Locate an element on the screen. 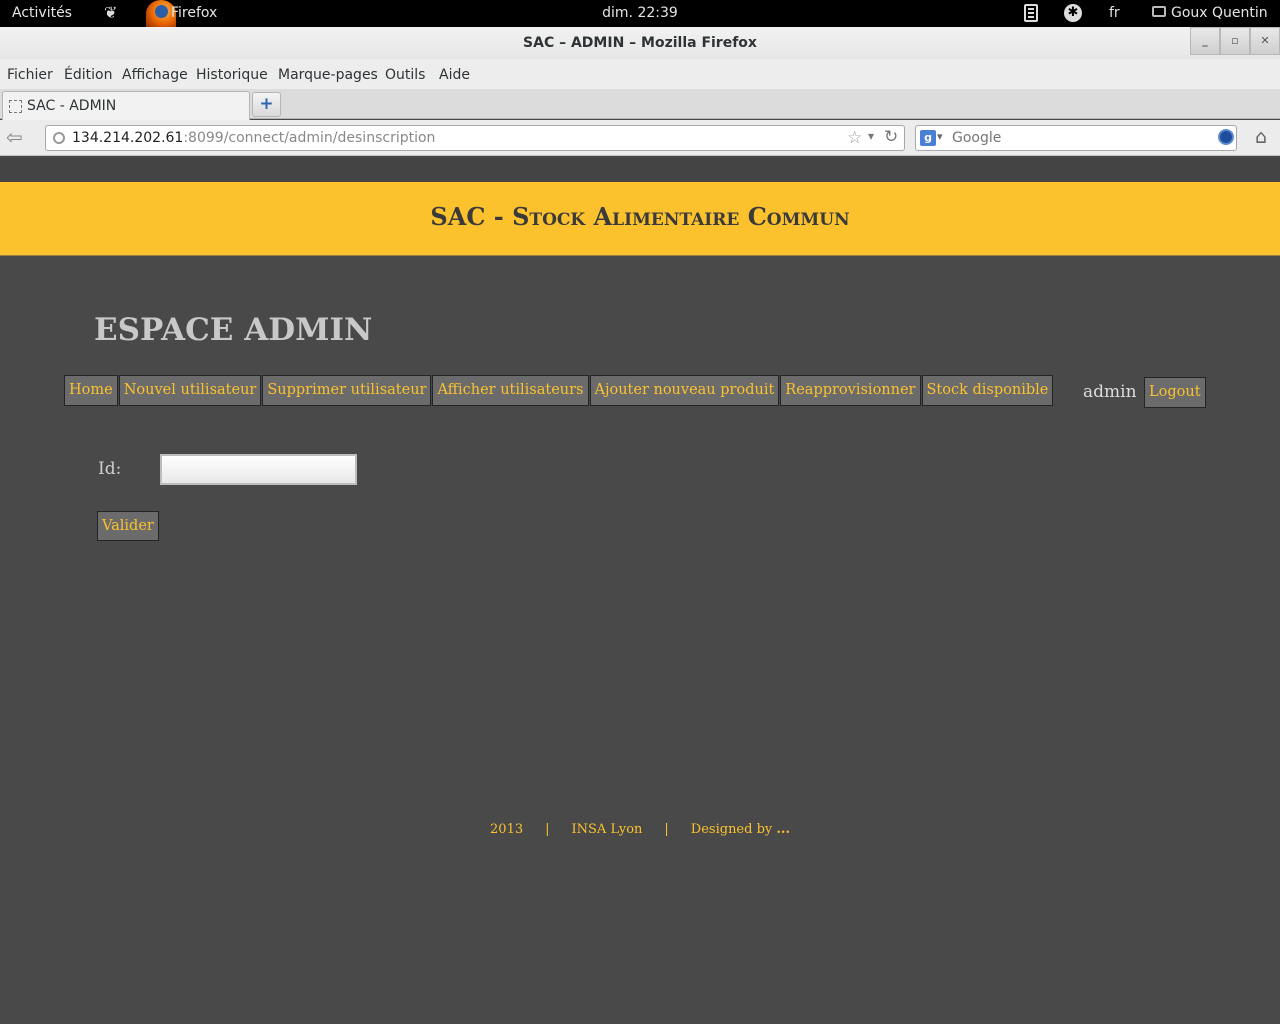 This screenshot has width=1280, height=1024. nav-nouvel-utilisateur: Nouvel utilisateur is located at coordinates (190, 390).